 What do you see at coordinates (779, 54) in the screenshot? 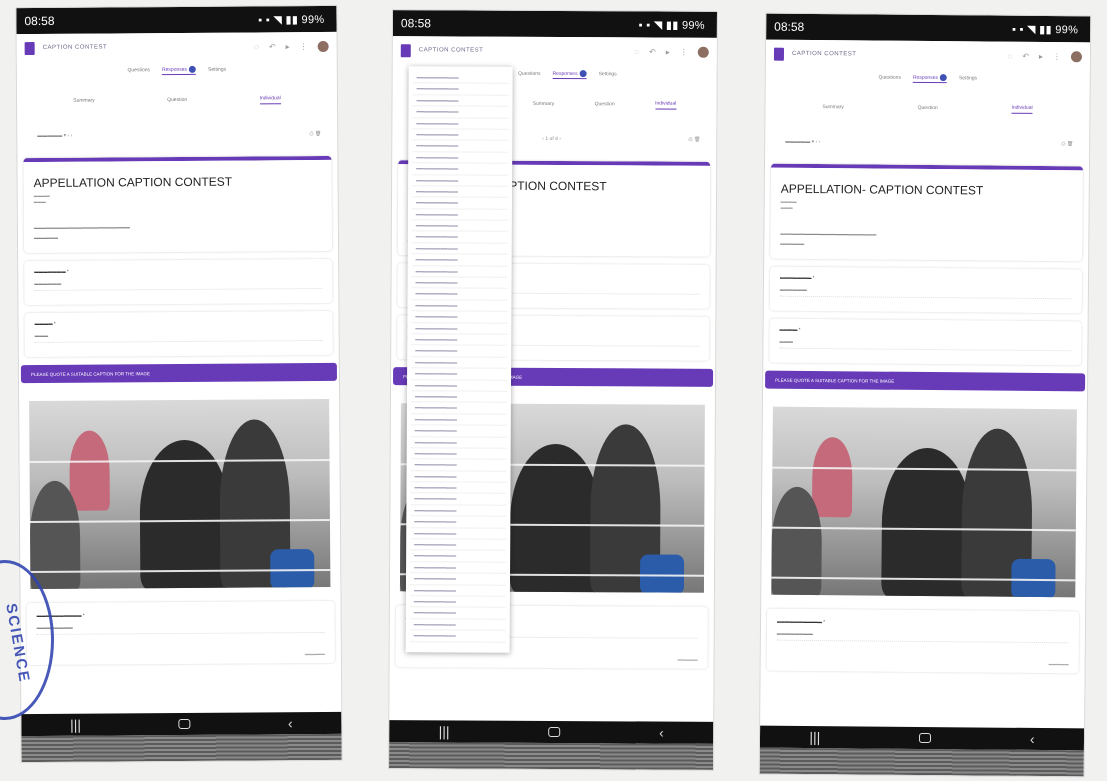
I see `forms-doc-icon` at bounding box center [779, 54].